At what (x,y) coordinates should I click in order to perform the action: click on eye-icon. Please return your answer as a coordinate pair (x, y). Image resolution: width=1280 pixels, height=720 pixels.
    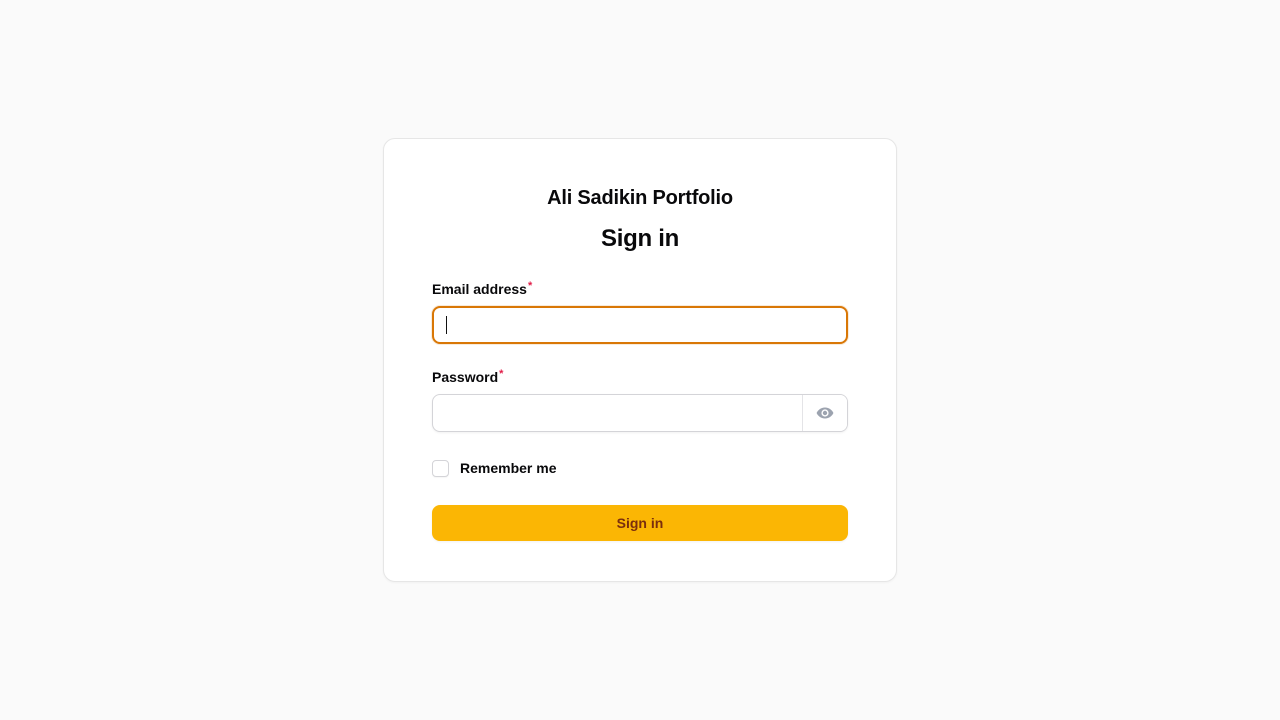
    Looking at the image, I should click on (825, 413).